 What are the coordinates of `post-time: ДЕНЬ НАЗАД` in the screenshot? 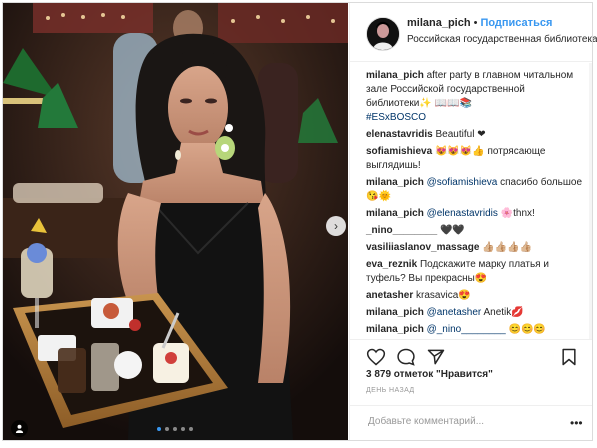 It's located at (390, 390).